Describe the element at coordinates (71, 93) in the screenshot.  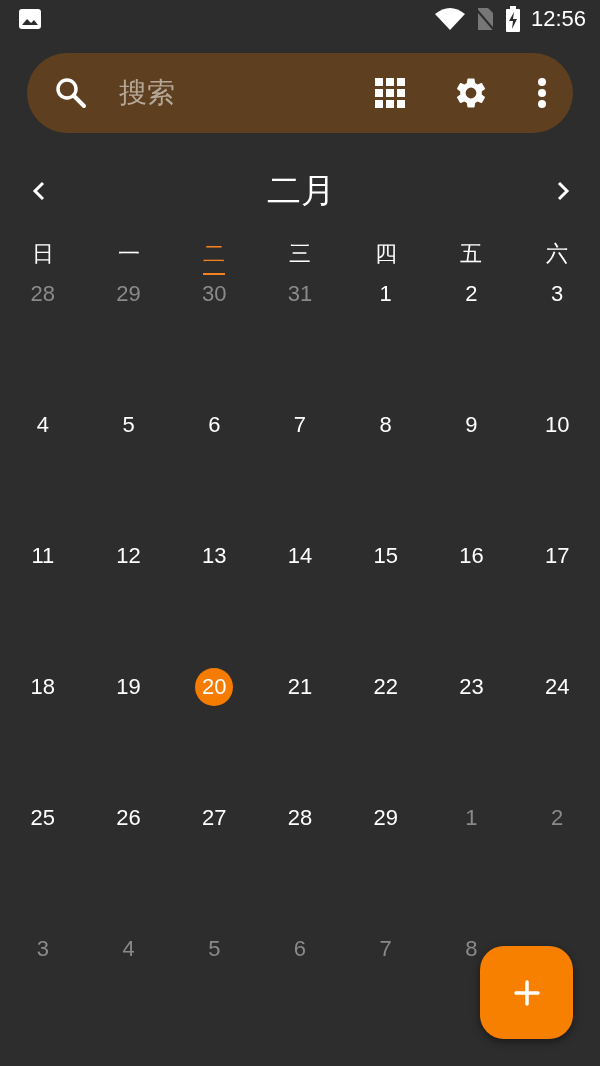
I see `search-icon` at that location.